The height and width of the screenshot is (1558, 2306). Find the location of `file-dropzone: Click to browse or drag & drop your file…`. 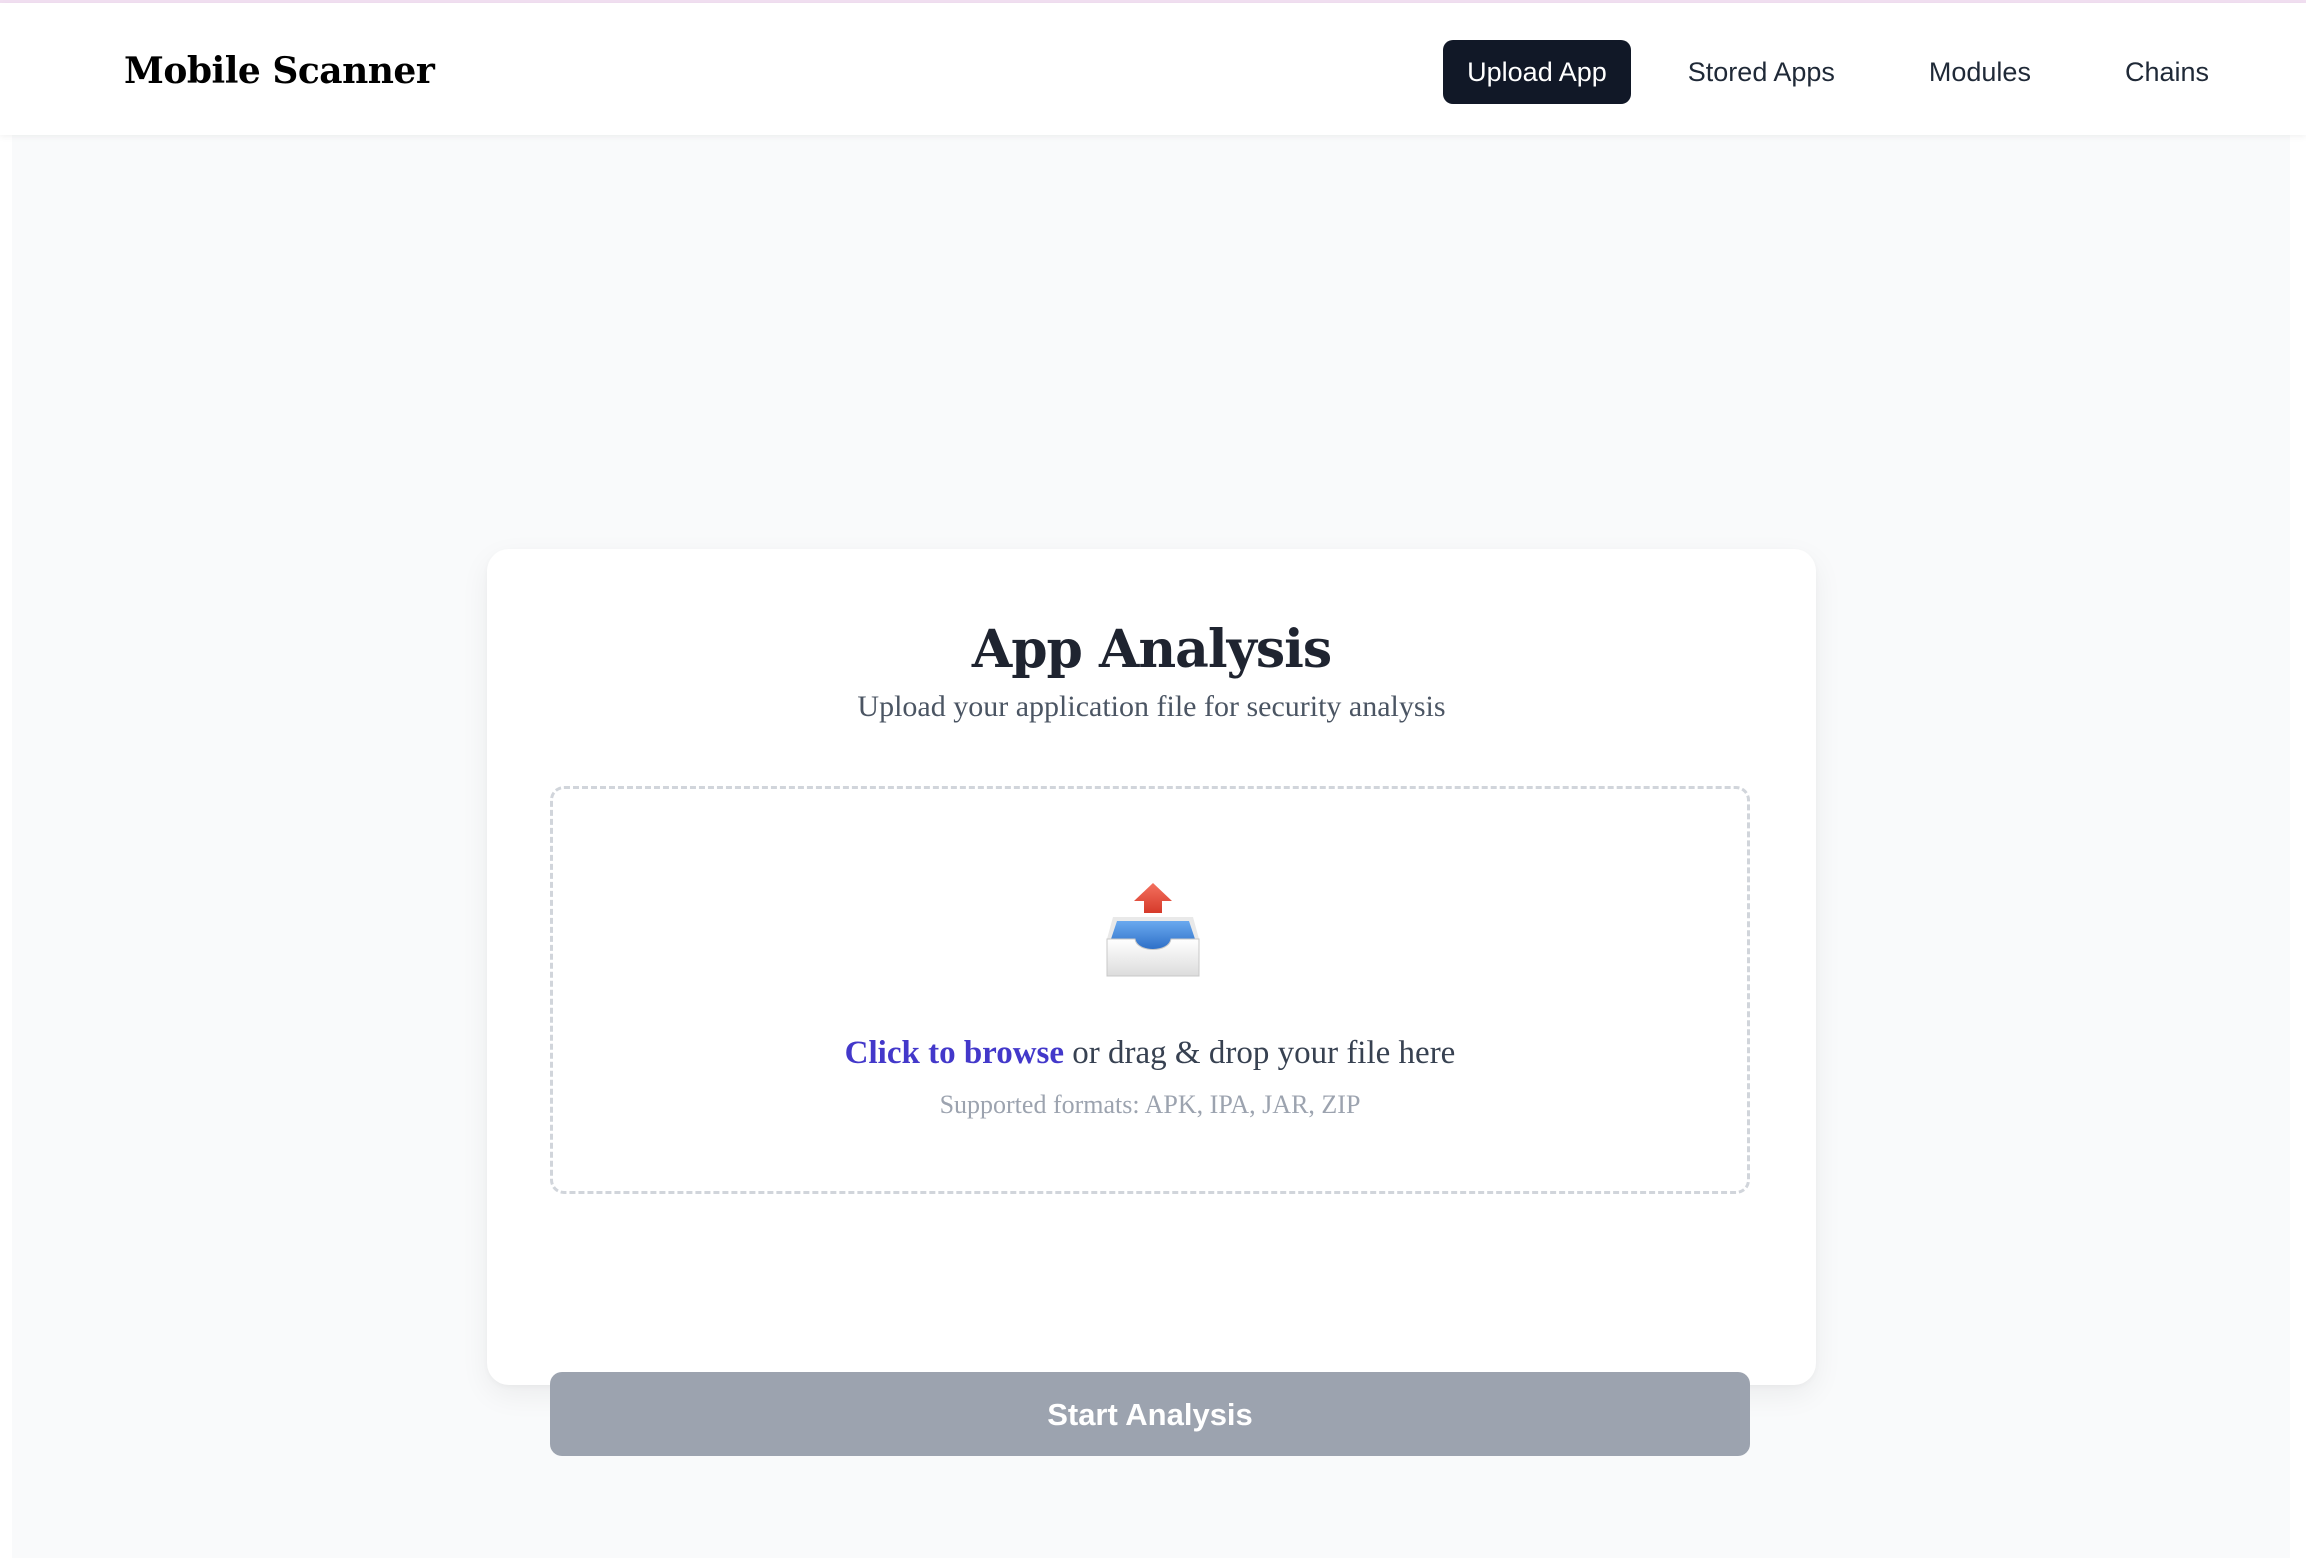

file-dropzone: Click to browse or drag & drop your file… is located at coordinates (1150, 990).